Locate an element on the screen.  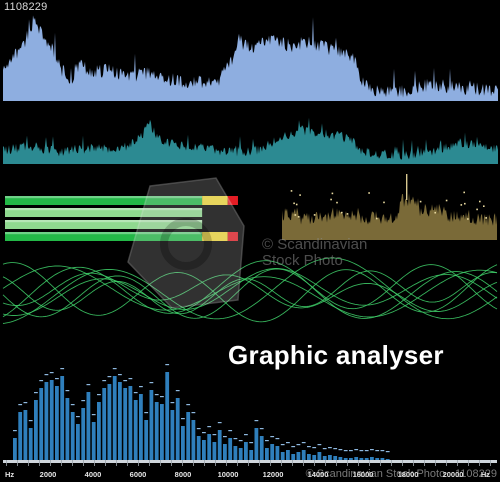
axis-line is located at coordinates (250, 461).